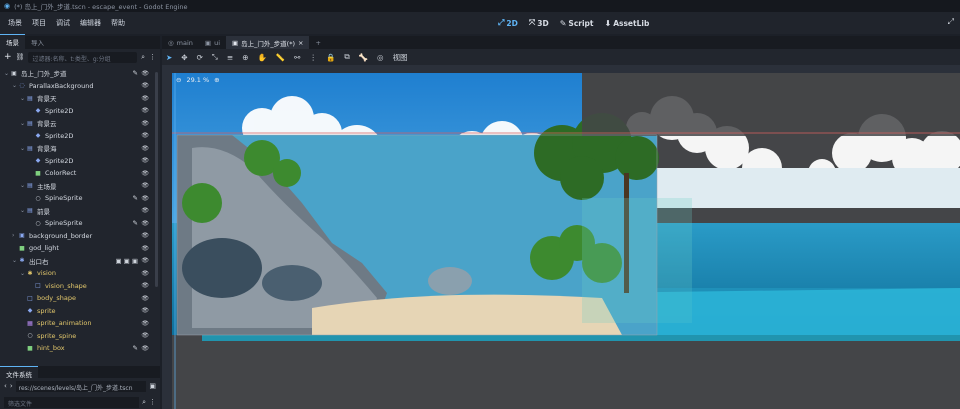 The width and height of the screenshot is (960, 409). I want to click on close-icon: ×, so click(300, 43).